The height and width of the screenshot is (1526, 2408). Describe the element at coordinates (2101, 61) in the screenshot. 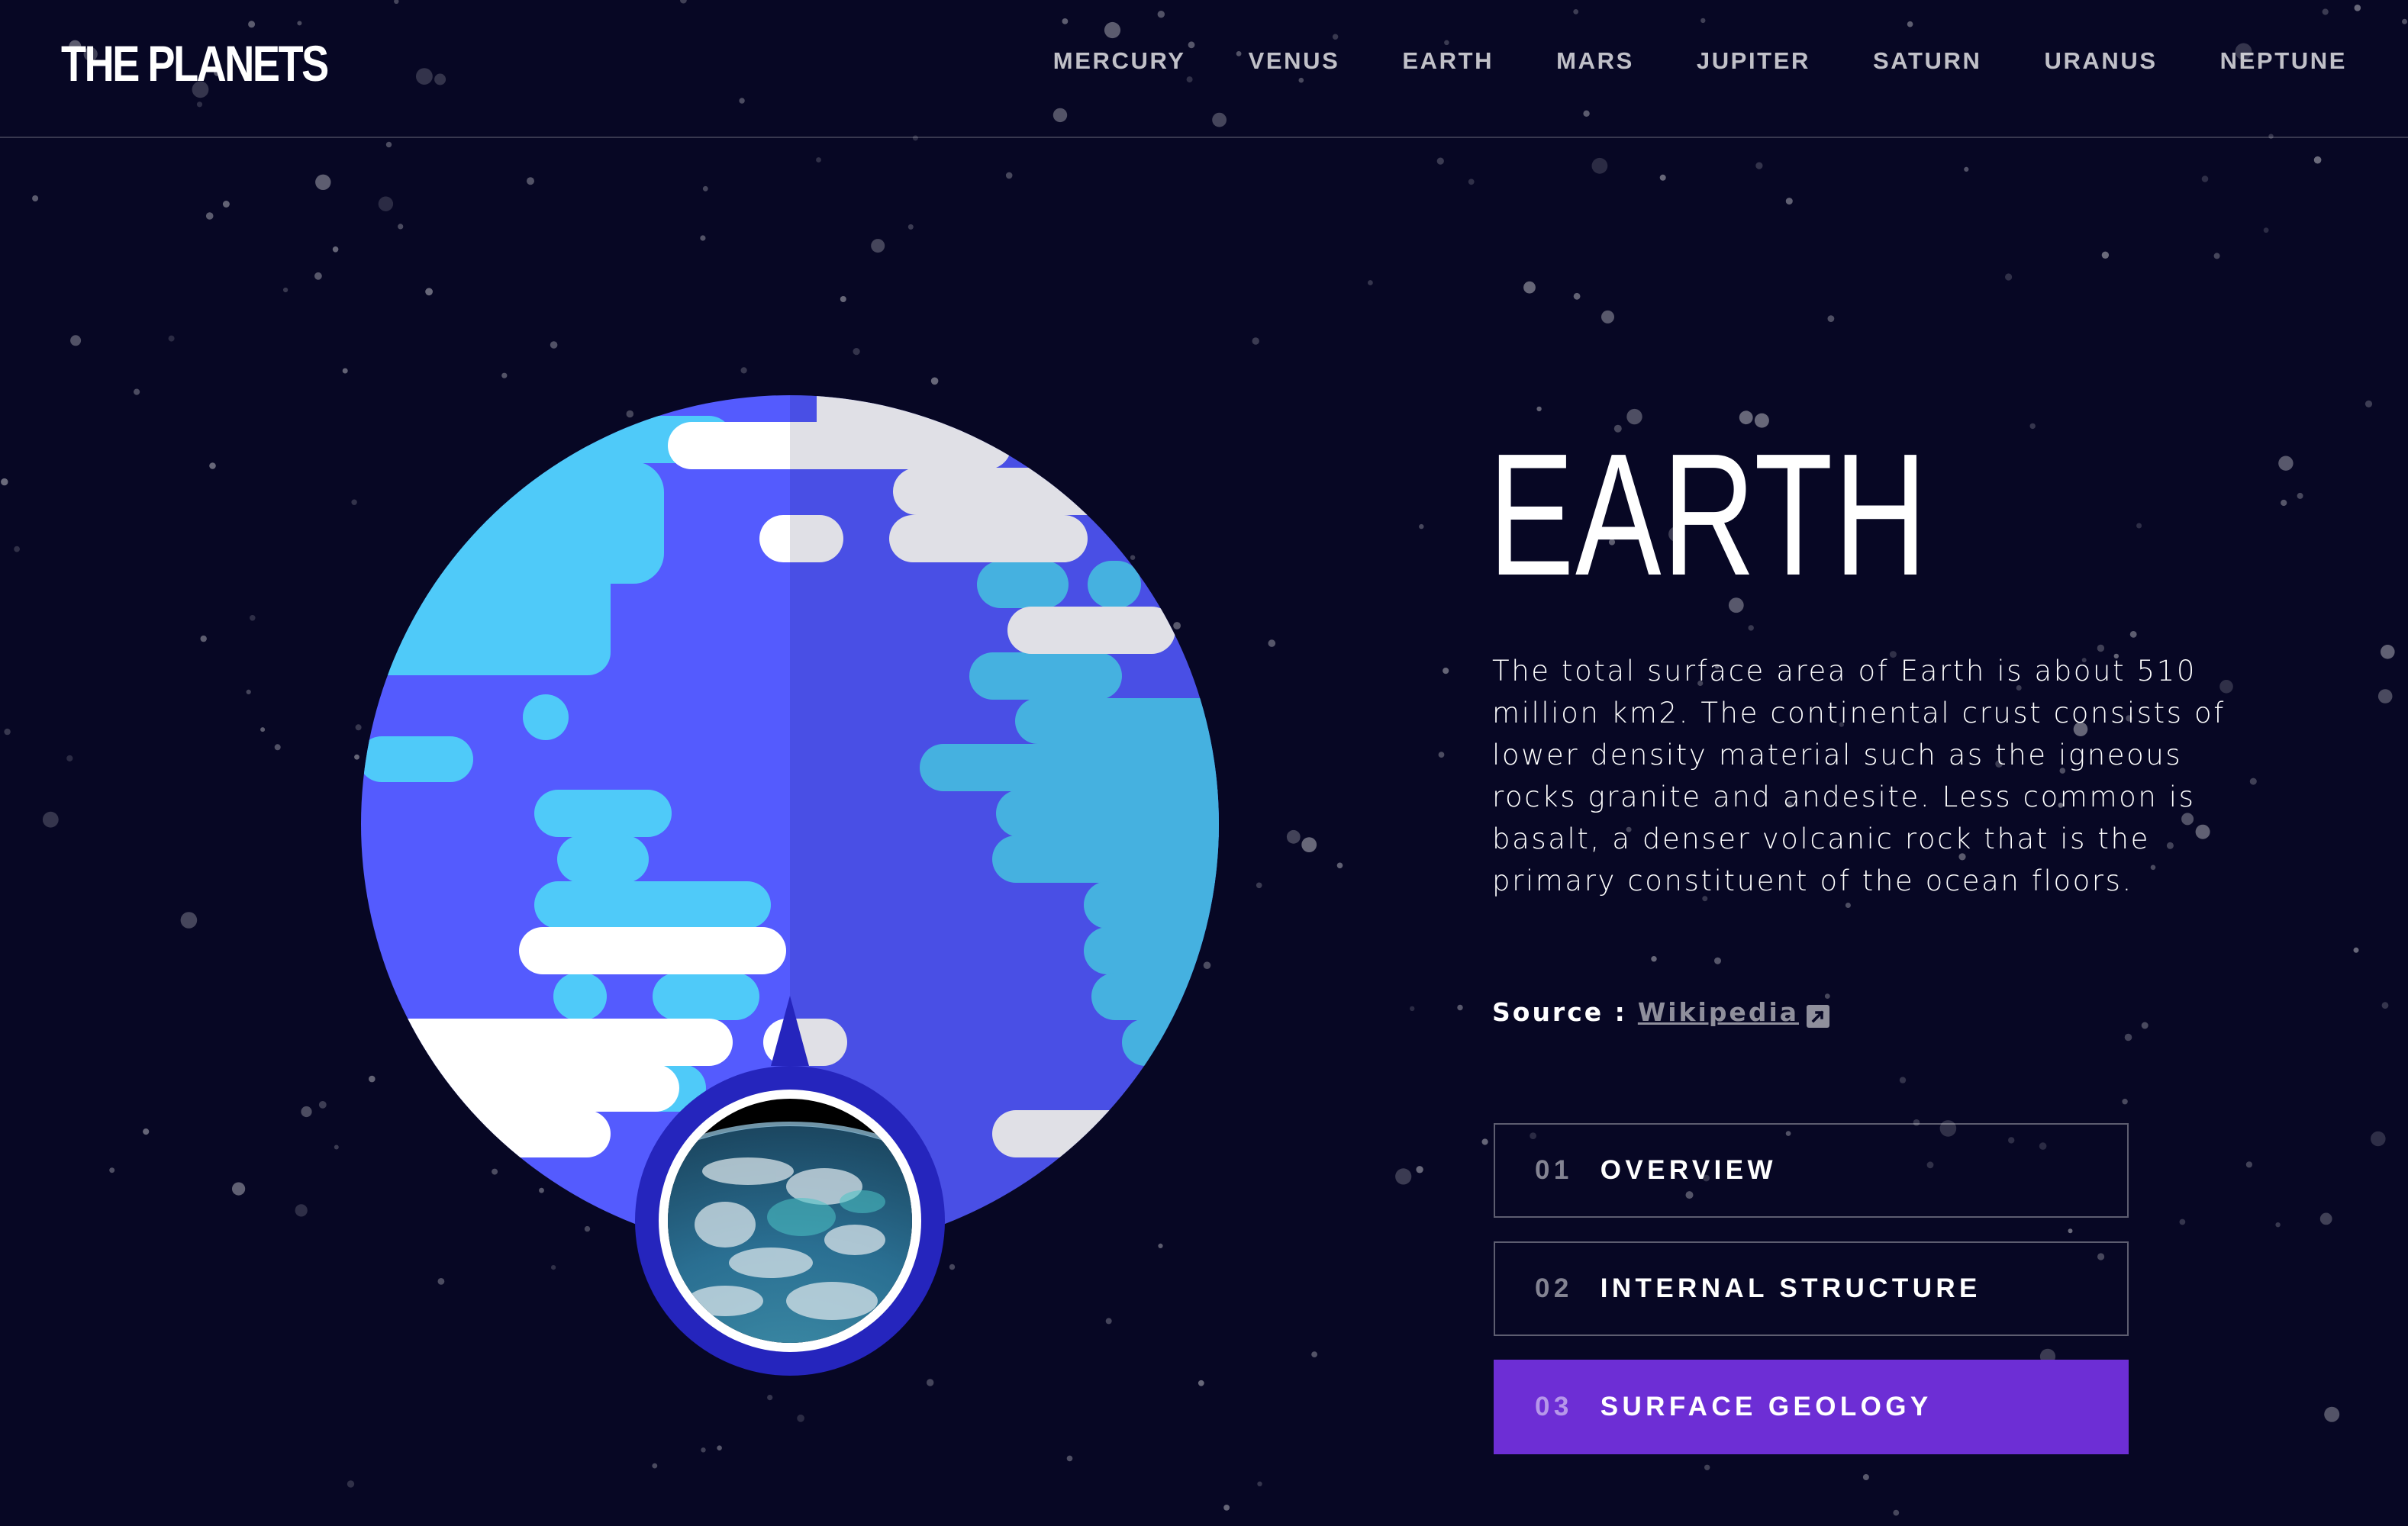

I see `nav-item-uranus: URANUS` at that location.